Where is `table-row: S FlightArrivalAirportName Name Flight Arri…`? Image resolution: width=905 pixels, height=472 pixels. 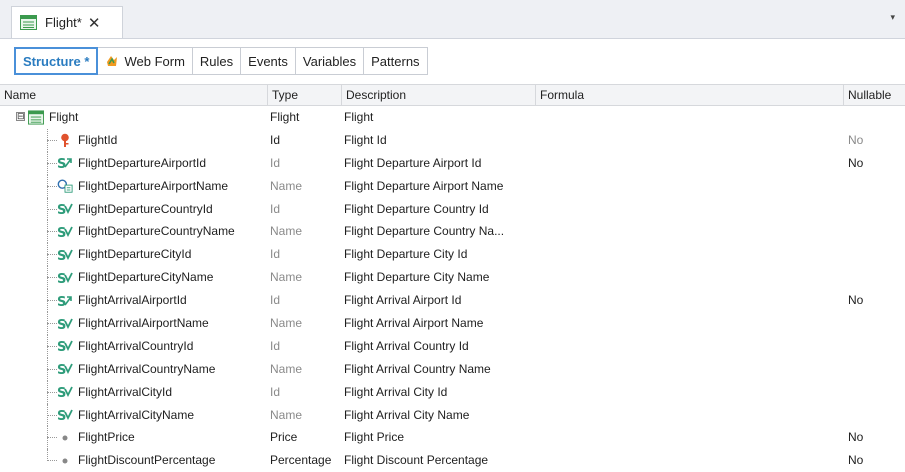
table-row: S FlightArrivalAirportName Name Flight Arri… is located at coordinates (452, 323).